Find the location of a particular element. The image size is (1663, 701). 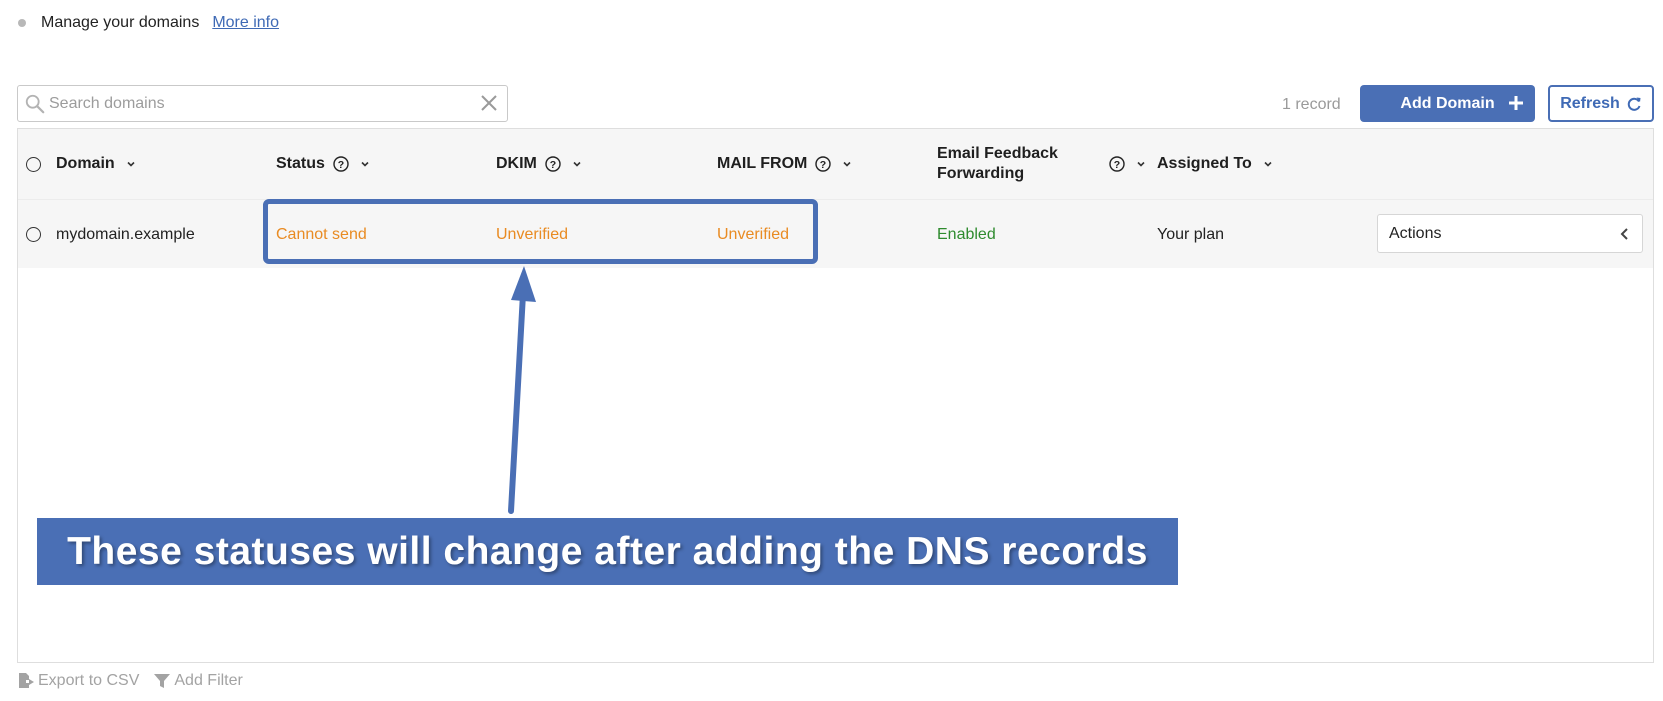

column-mail-from-label: MAIL FROM is located at coordinates (762, 163).